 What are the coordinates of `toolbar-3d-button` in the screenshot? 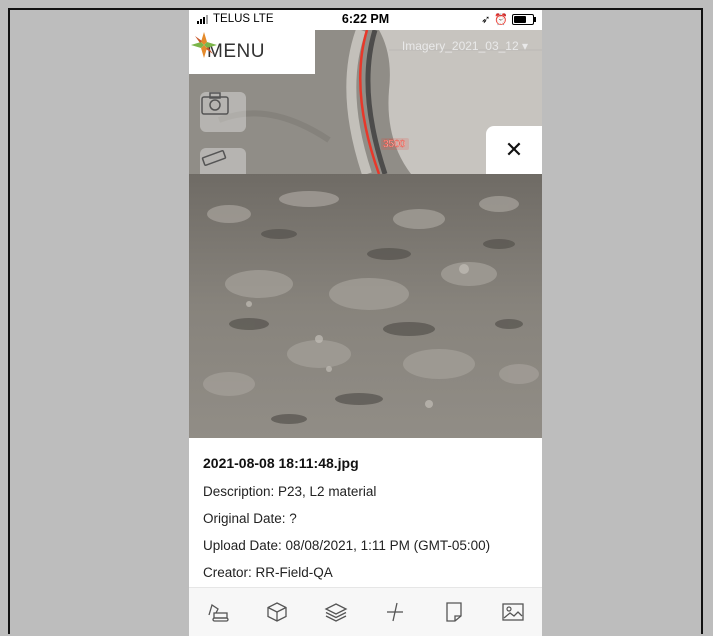 It's located at (277, 612).